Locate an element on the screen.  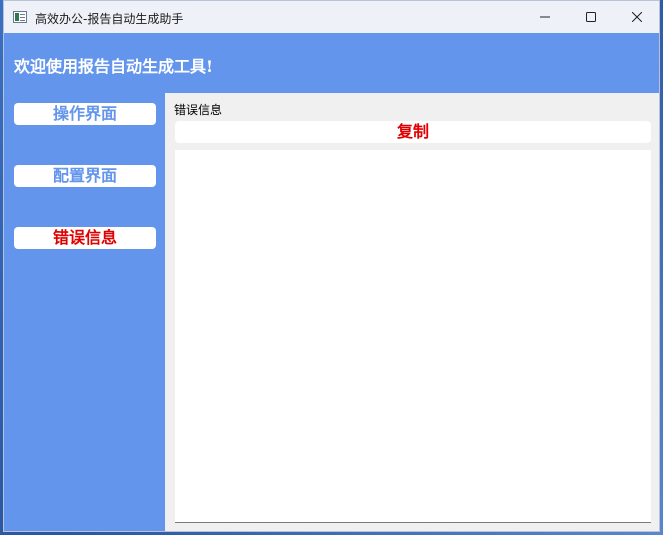
minimize-icon is located at coordinates (545, 17).